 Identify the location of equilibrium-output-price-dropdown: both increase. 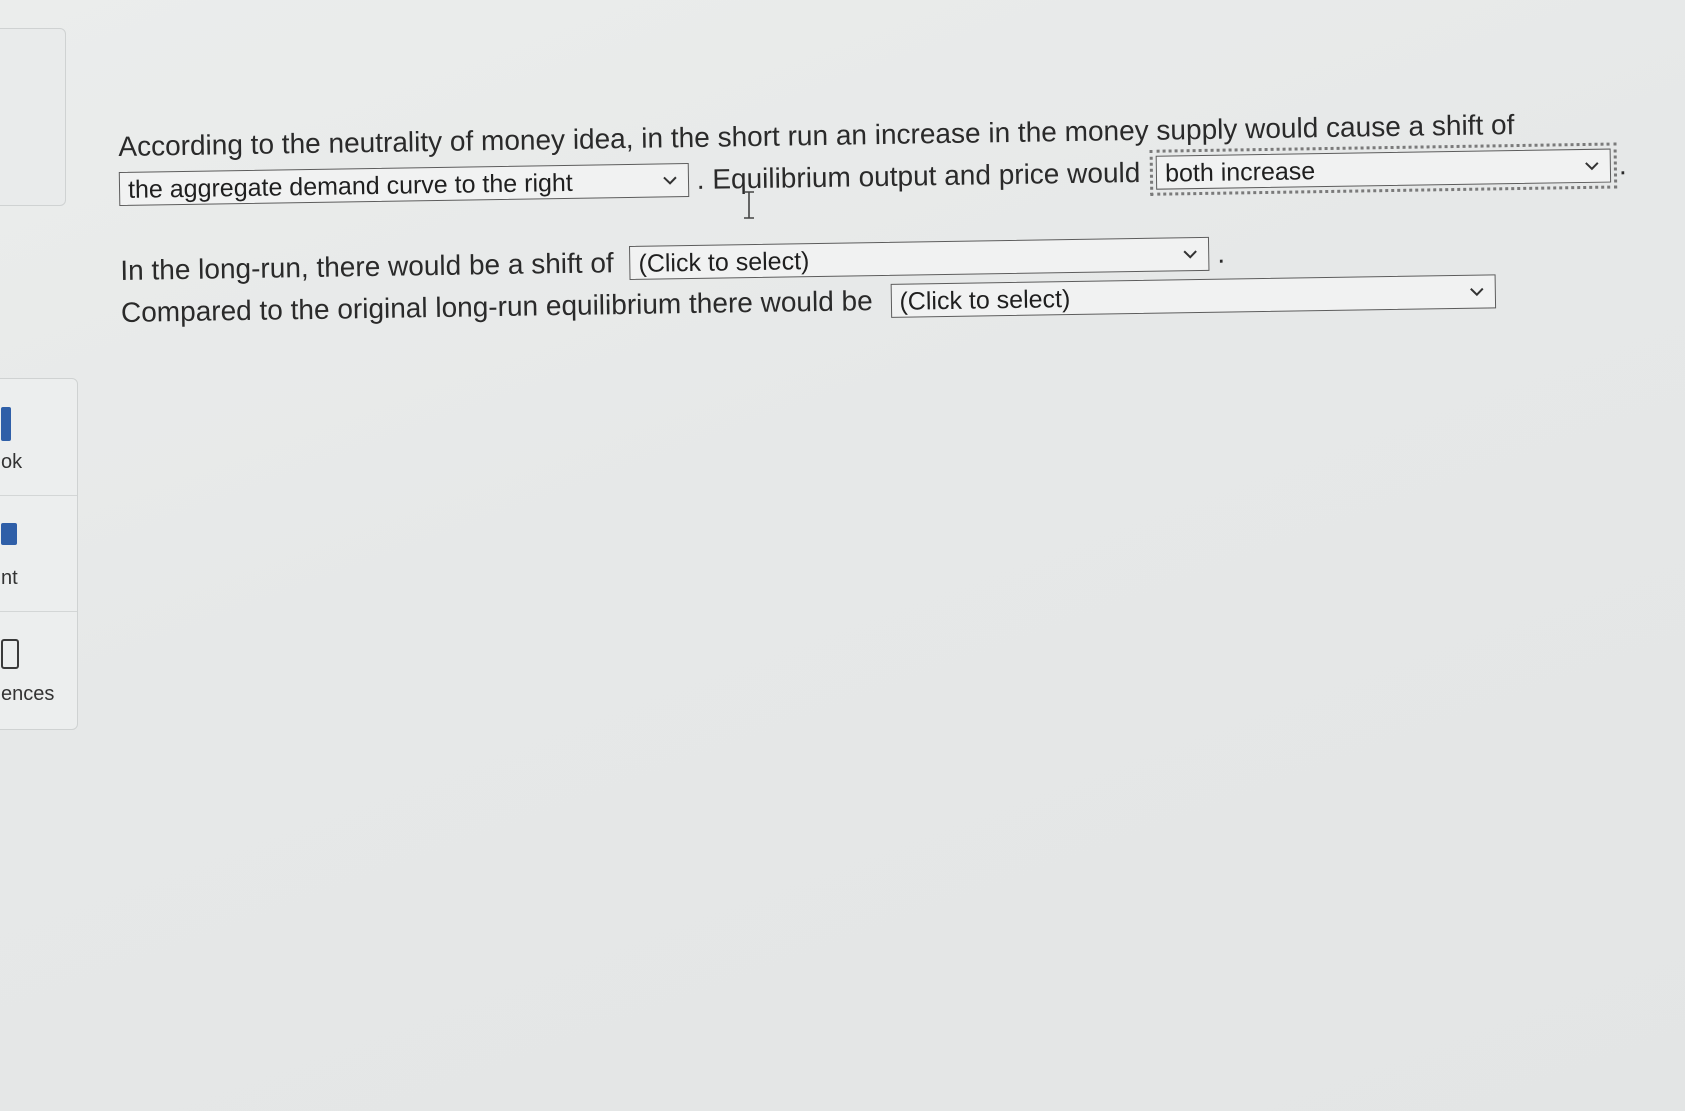
(1383, 168).